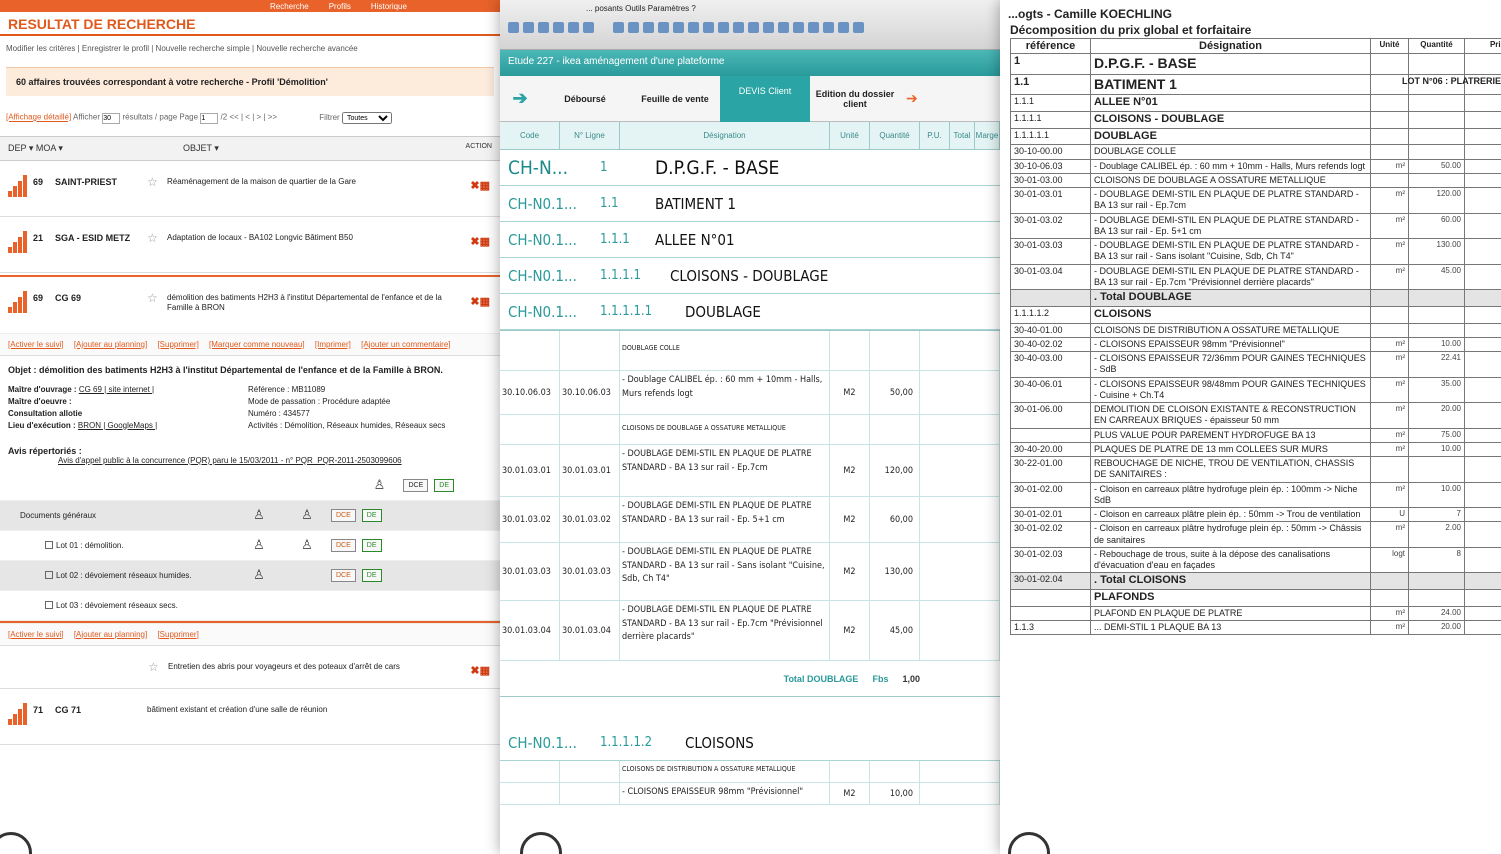 Image resolution: width=1501 pixels, height=854 pixels. Describe the element at coordinates (895, 571) in the screenshot. I see `line-qty: 130,00` at that location.